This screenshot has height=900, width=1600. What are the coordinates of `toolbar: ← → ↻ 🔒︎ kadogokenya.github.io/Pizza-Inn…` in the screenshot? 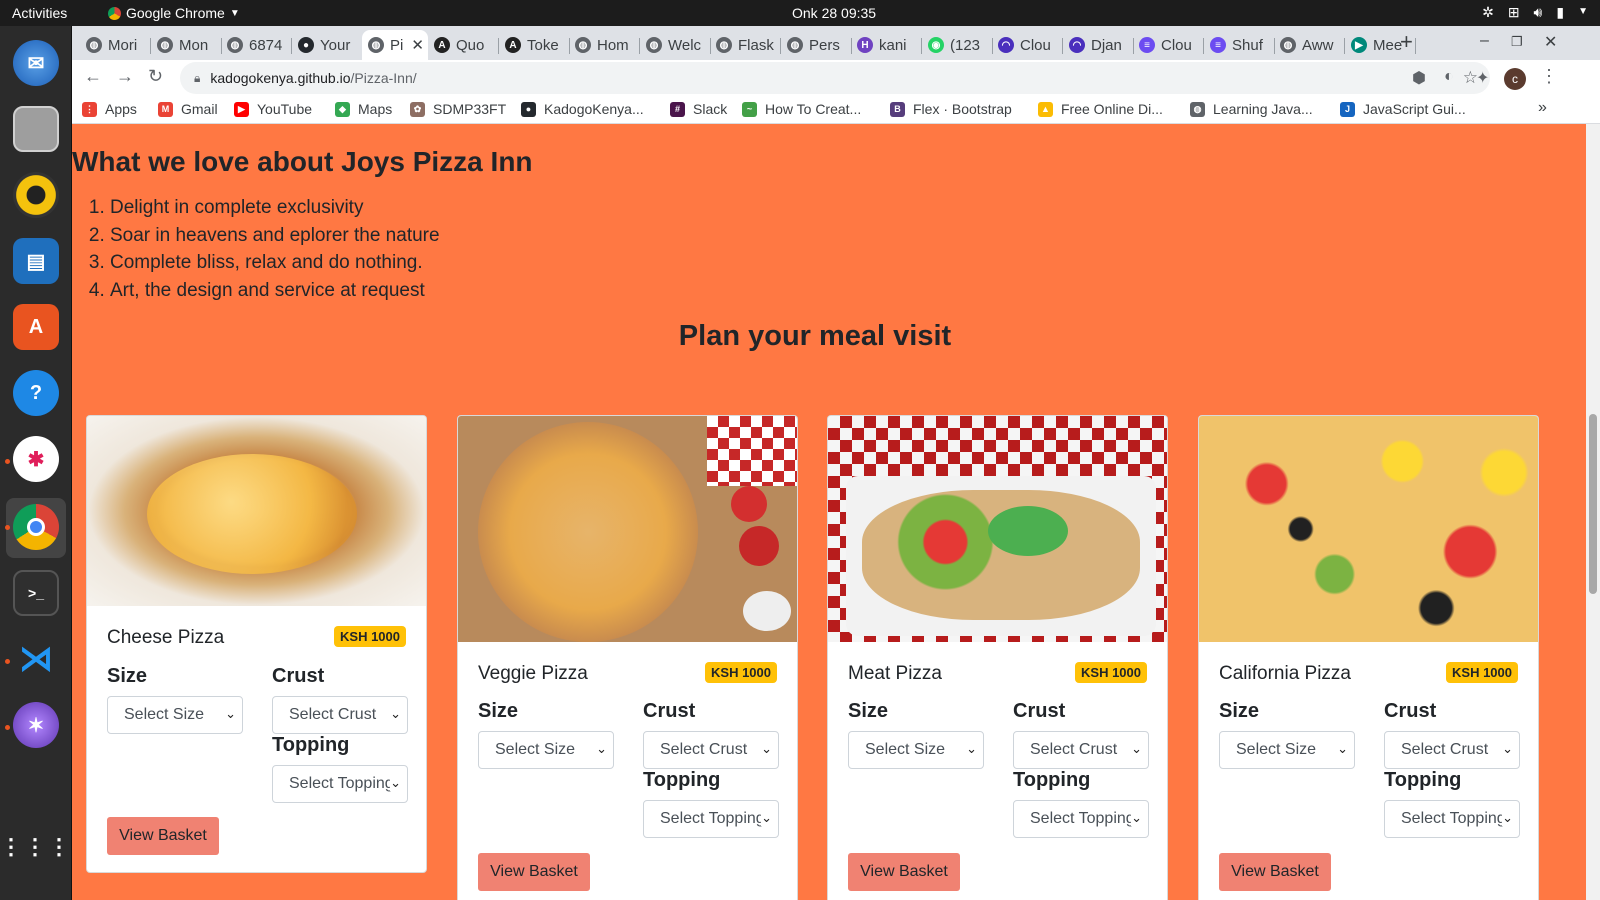 It's located at (836, 78).